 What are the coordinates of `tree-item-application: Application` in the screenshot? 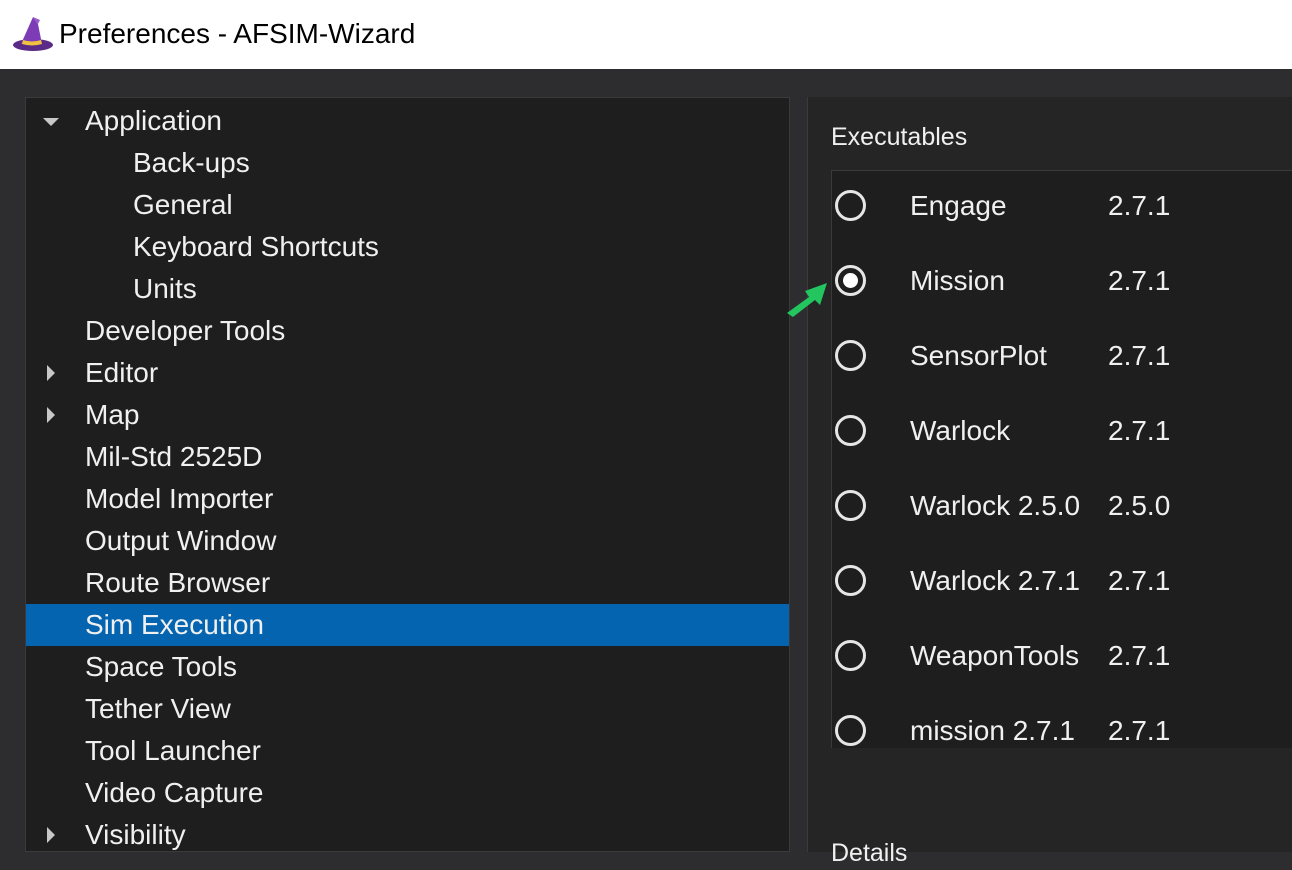 It's located at (407, 121).